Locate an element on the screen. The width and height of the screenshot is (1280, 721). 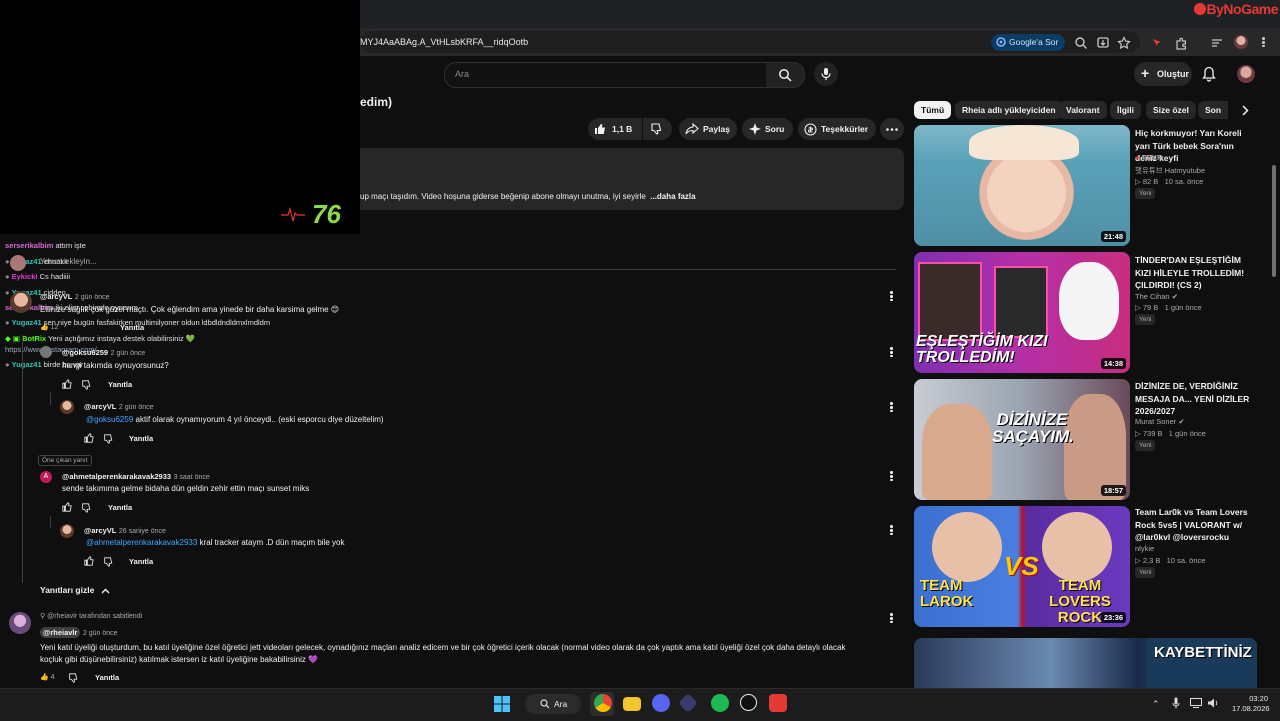
install-app-icon is located at coordinates (1103, 43).